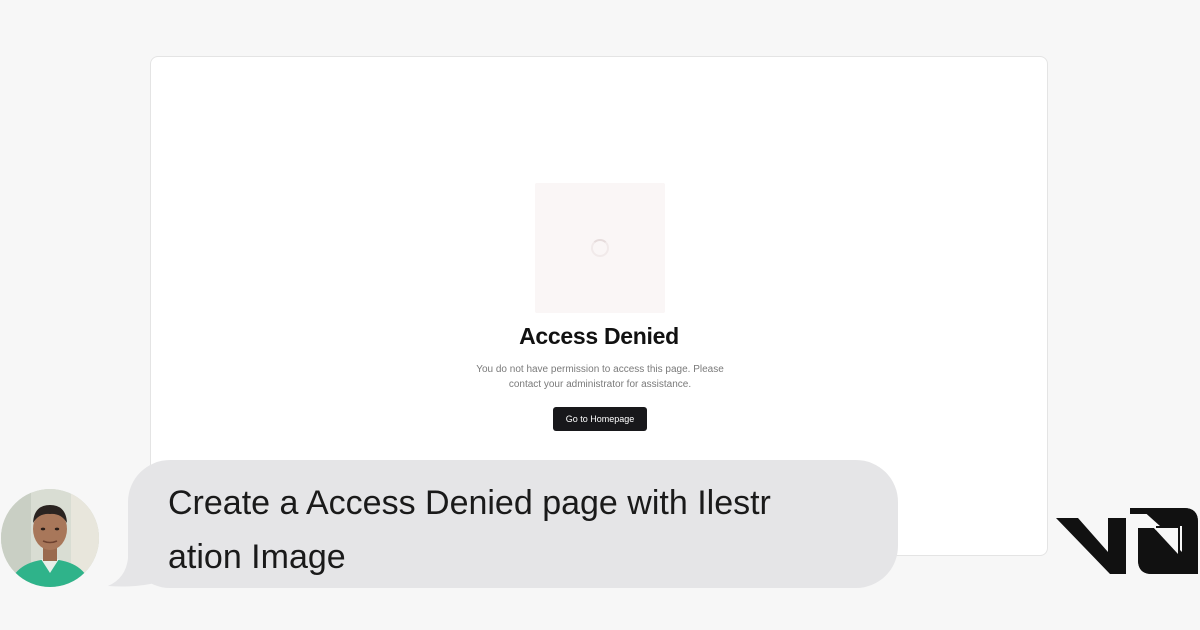  I want to click on loading-spinner-icon, so click(600, 248).